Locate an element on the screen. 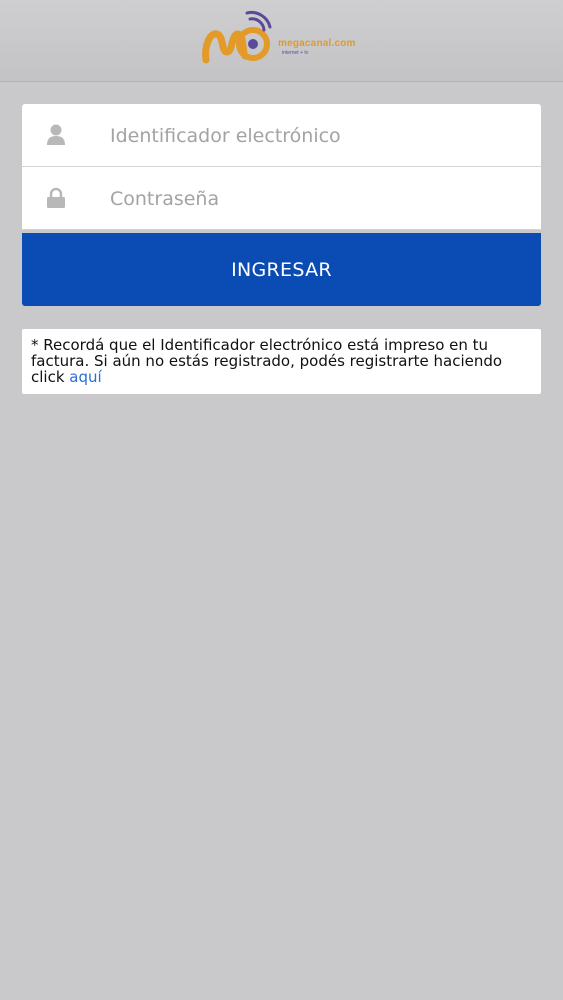 Image resolution: width=563 pixels, height=1000 pixels. password-input is located at coordinates (320, 198).